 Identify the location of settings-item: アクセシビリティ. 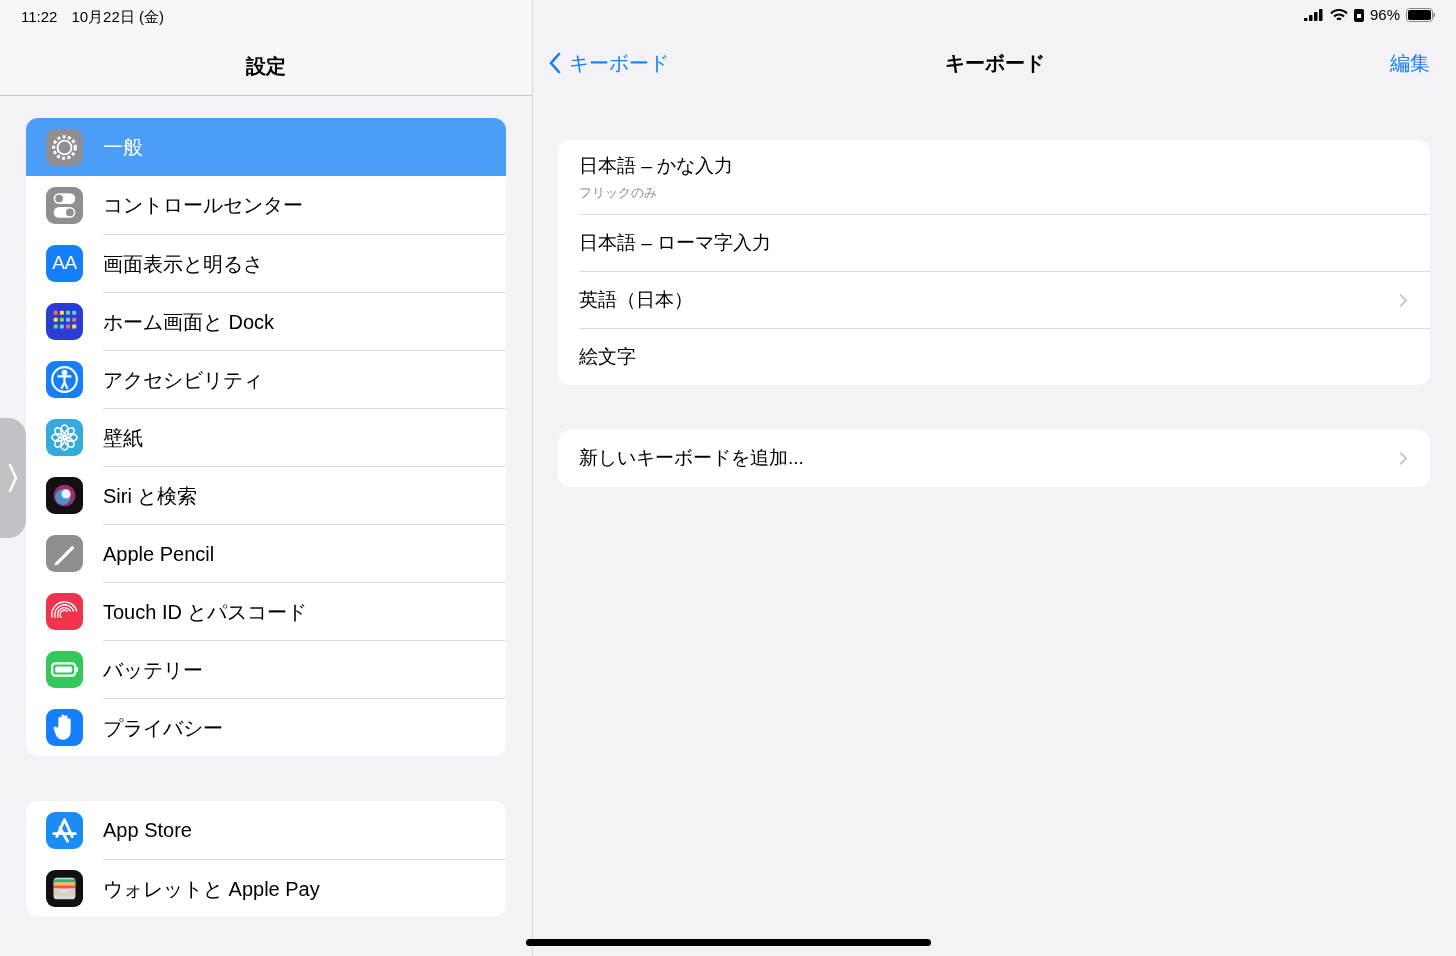
(266, 379).